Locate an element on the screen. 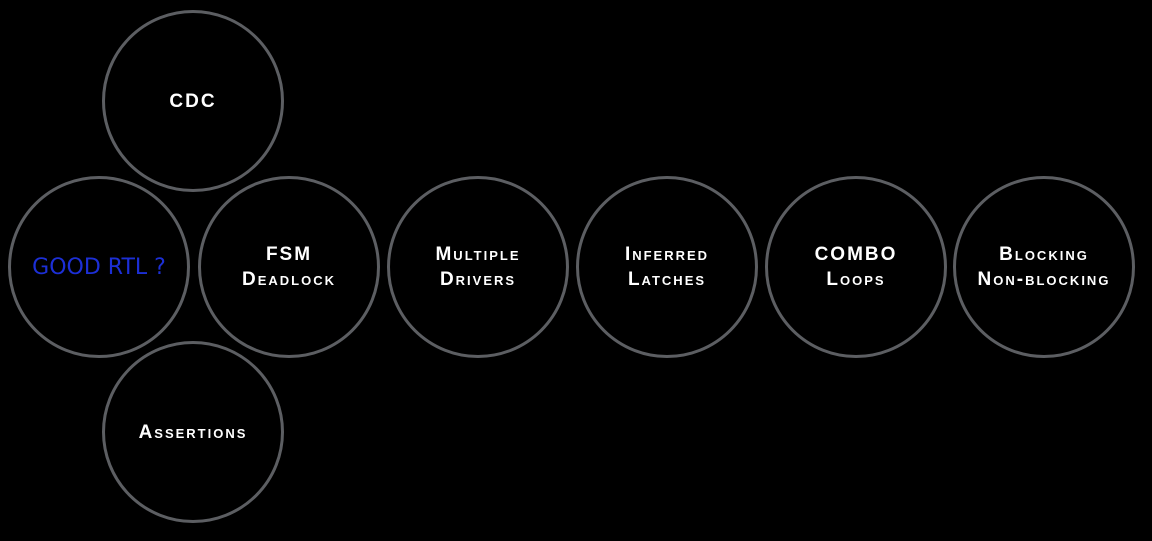  node-multiple-drivers-line2: Drivers is located at coordinates (478, 279).